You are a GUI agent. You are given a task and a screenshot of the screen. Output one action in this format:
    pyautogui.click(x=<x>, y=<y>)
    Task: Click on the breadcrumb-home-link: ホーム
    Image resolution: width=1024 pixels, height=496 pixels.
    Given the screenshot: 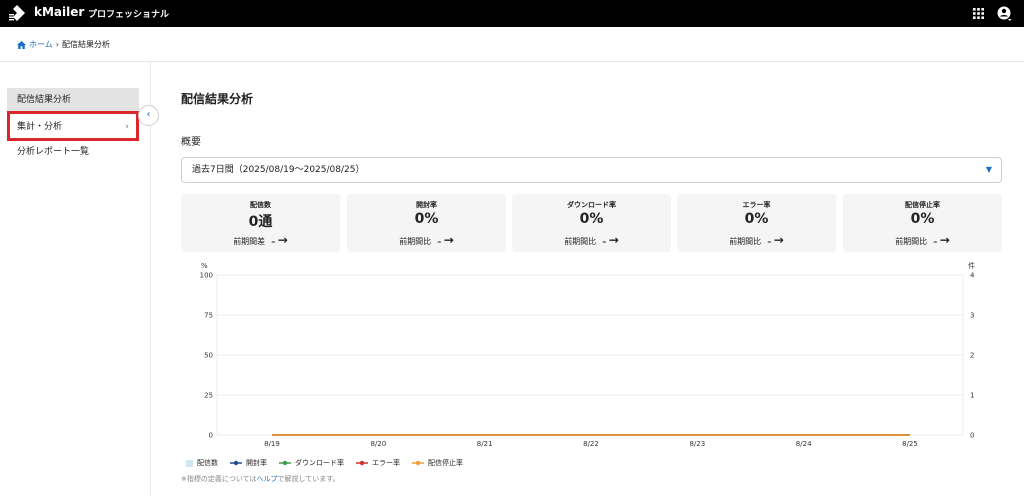 What is the action you would take?
    pyautogui.click(x=41, y=44)
    